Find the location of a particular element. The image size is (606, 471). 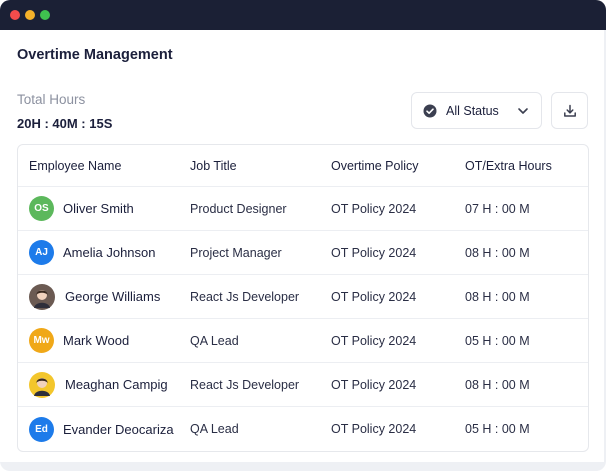

employee-name: Amelia Johnson is located at coordinates (109, 252).